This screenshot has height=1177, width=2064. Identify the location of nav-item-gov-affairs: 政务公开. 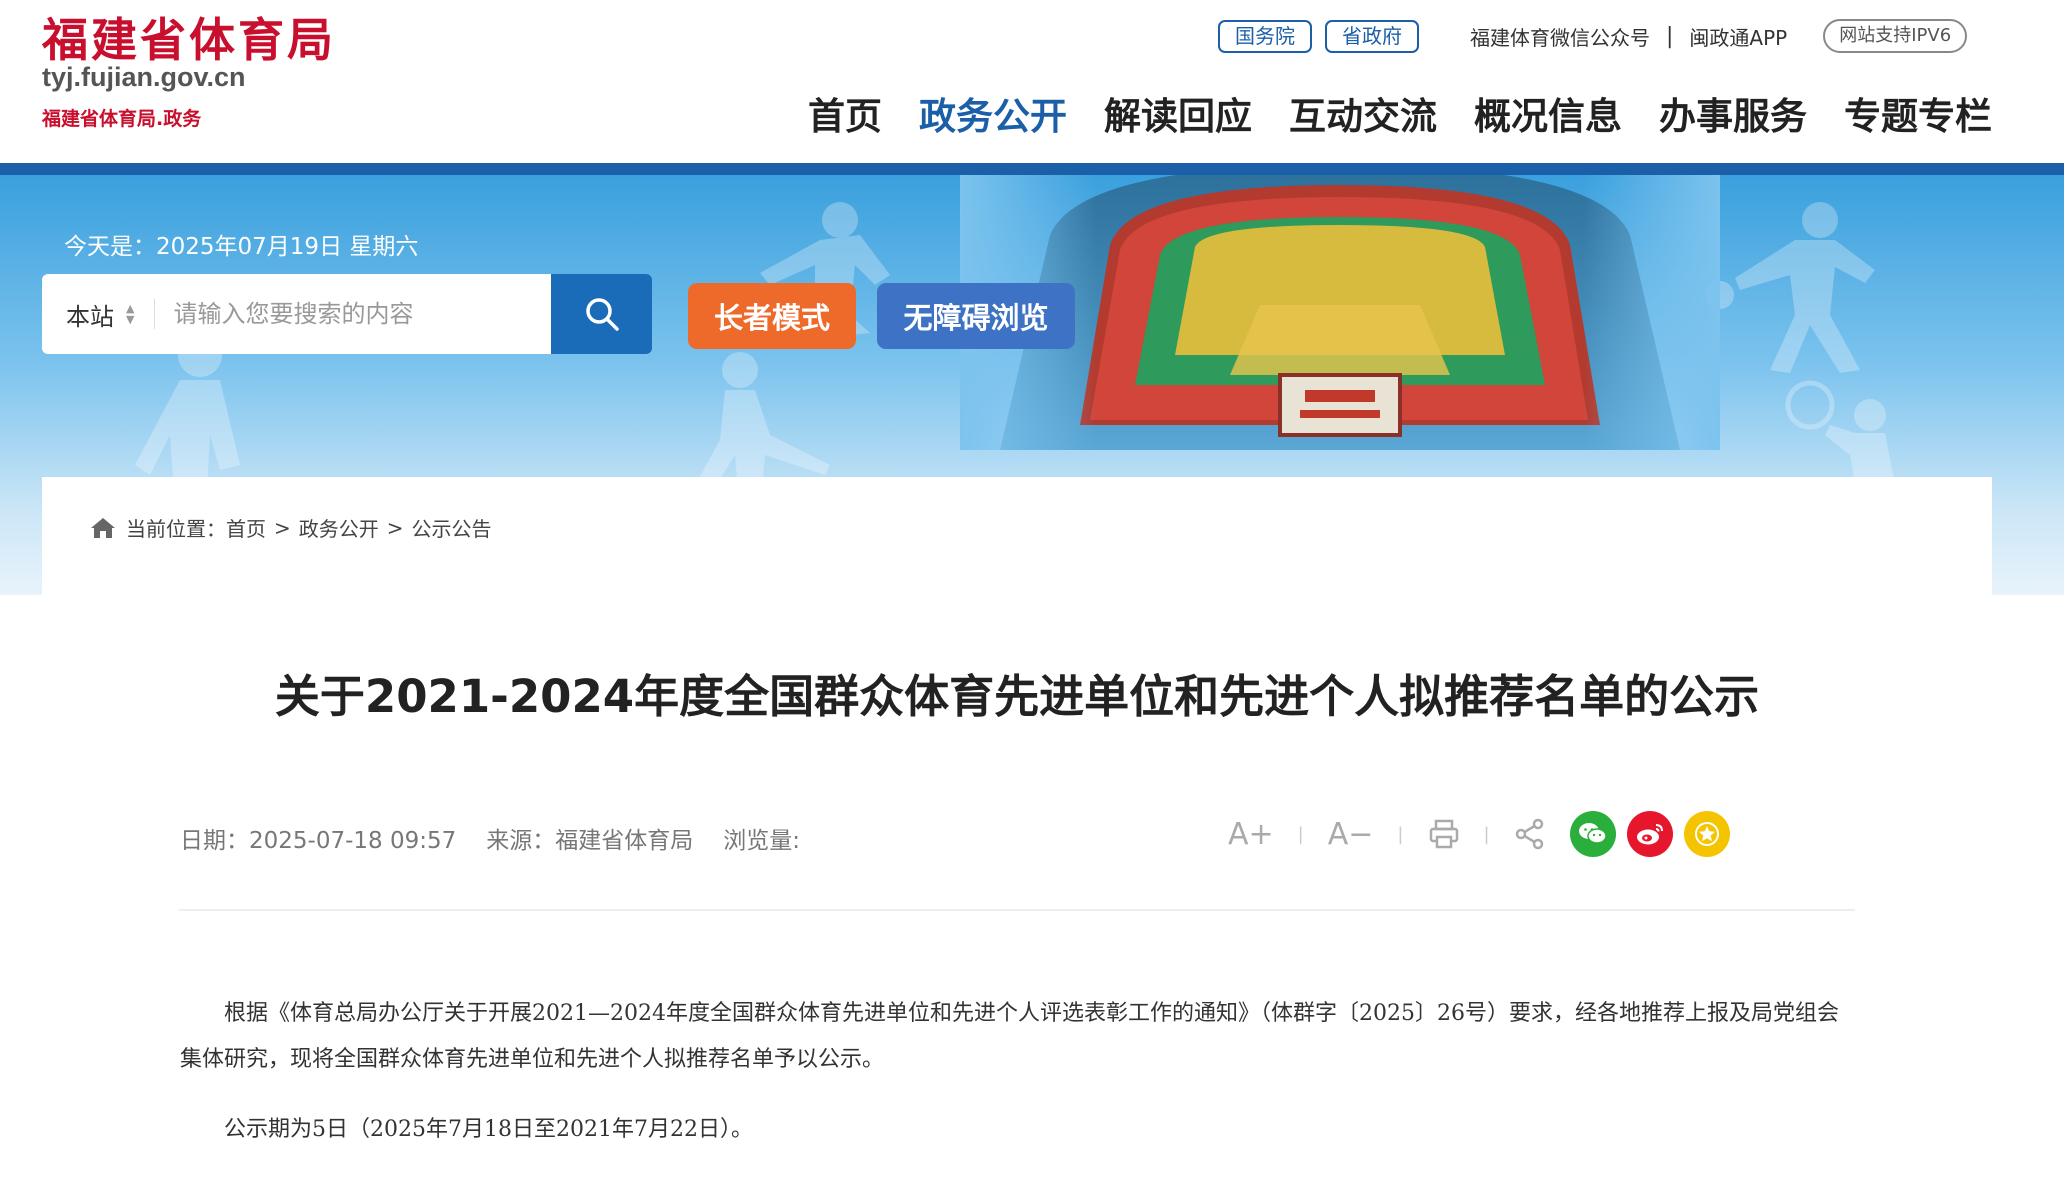
(993, 113).